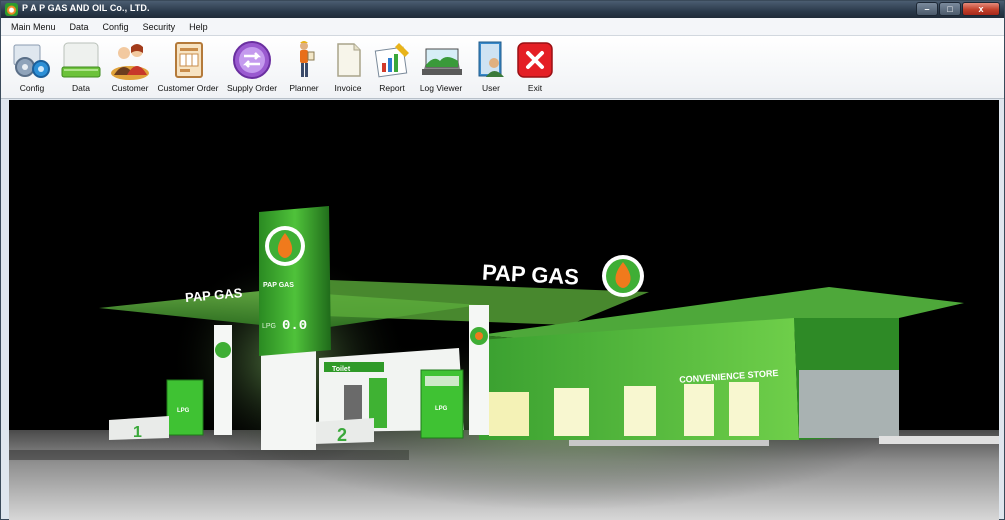 The width and height of the screenshot is (1005, 520). I want to click on customer-order-button: Customer Order, so click(188, 66).